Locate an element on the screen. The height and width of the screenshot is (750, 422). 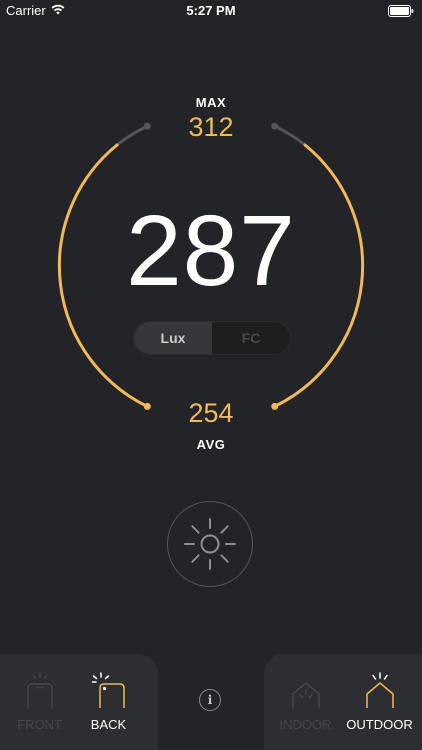
front-sensor-label: FRONT is located at coordinates (39, 724).